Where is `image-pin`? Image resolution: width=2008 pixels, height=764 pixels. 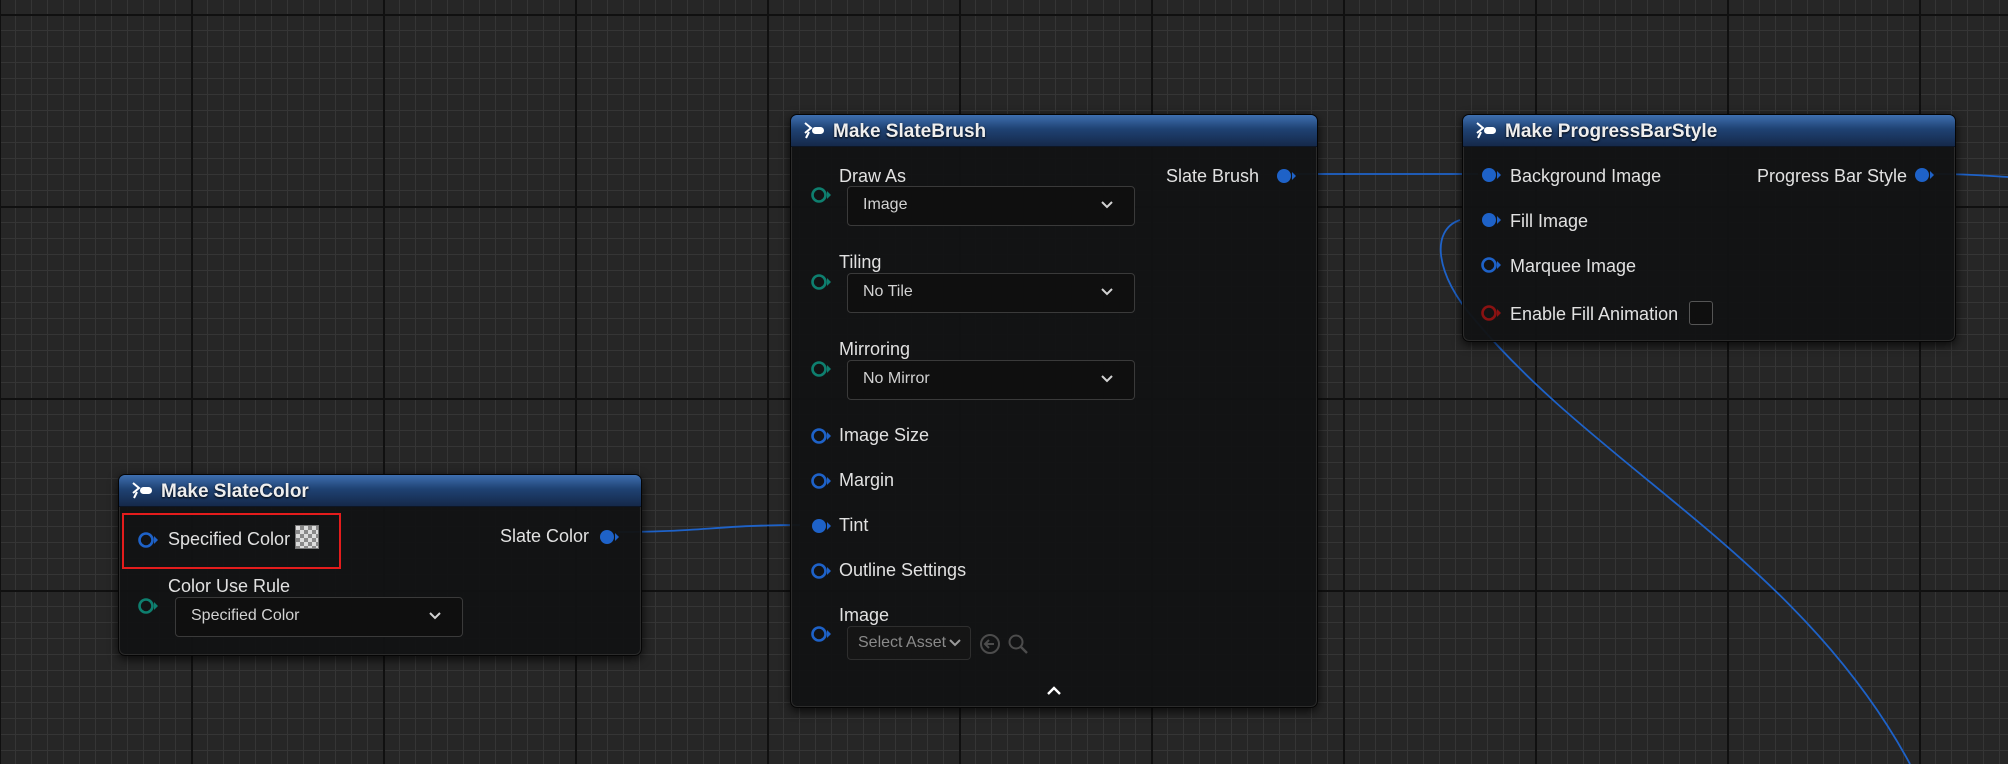 image-pin is located at coordinates (821, 634).